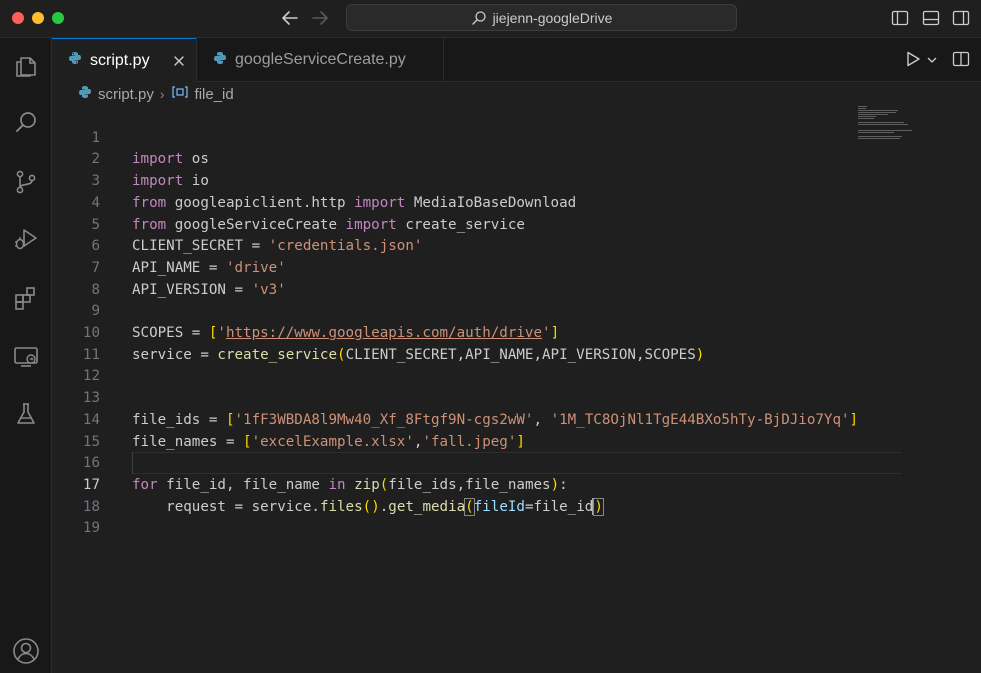 The height and width of the screenshot is (673, 981). What do you see at coordinates (180, 94) in the screenshot?
I see `variable-symbol-icon` at bounding box center [180, 94].